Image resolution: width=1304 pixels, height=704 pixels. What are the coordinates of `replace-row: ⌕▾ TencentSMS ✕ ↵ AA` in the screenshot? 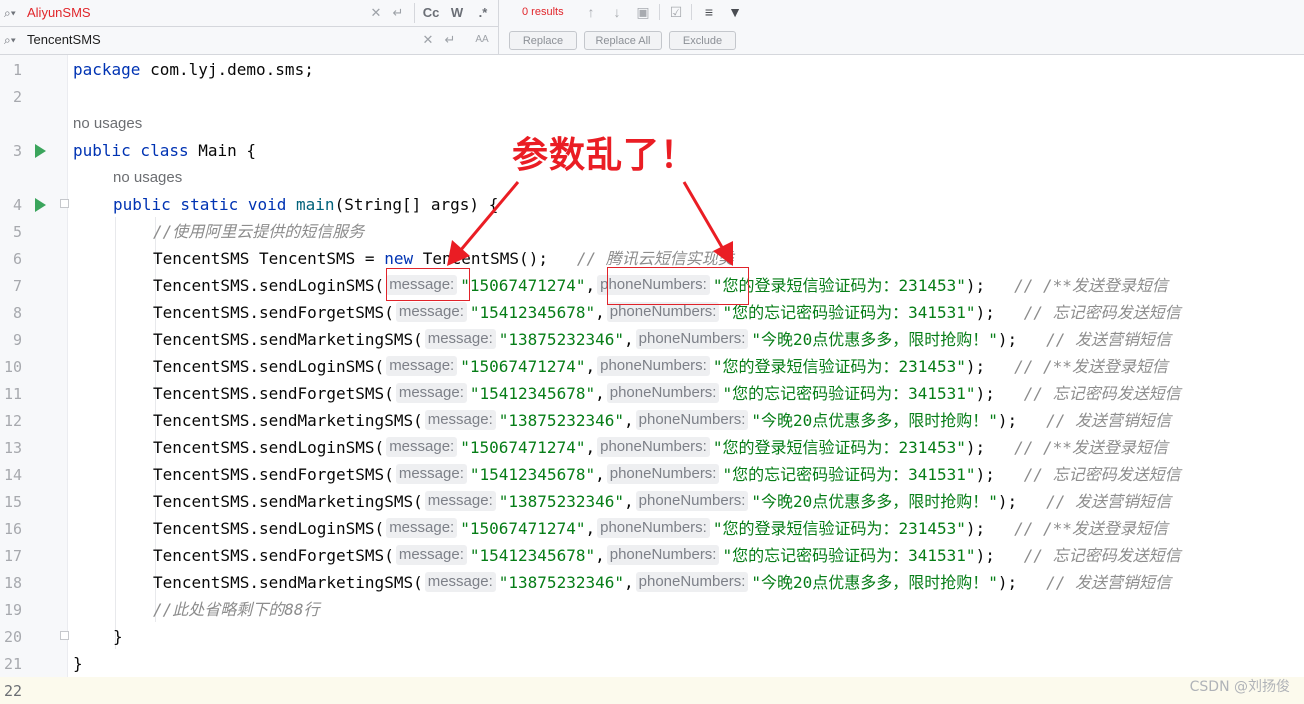 It's located at (249, 40).